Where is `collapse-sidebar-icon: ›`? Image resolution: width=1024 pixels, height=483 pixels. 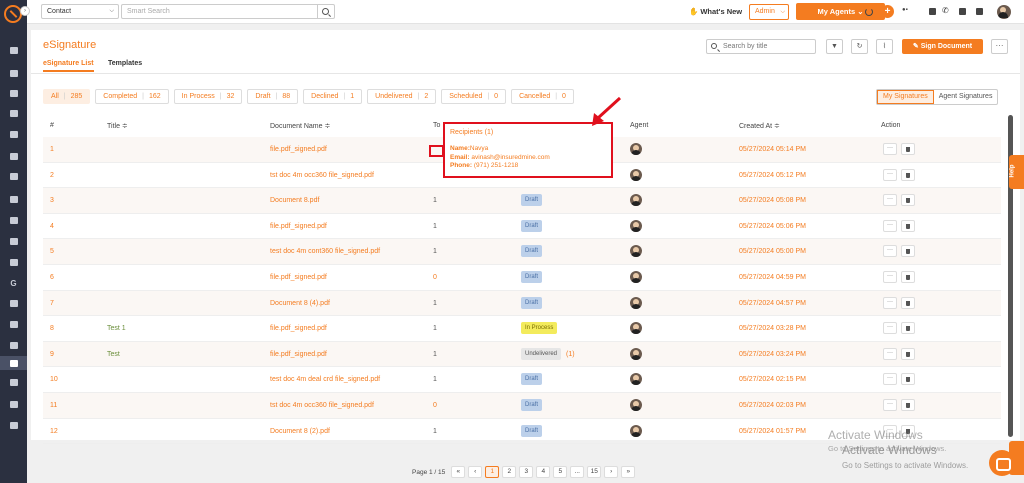 collapse-sidebar-icon: › is located at coordinates (25, 11).